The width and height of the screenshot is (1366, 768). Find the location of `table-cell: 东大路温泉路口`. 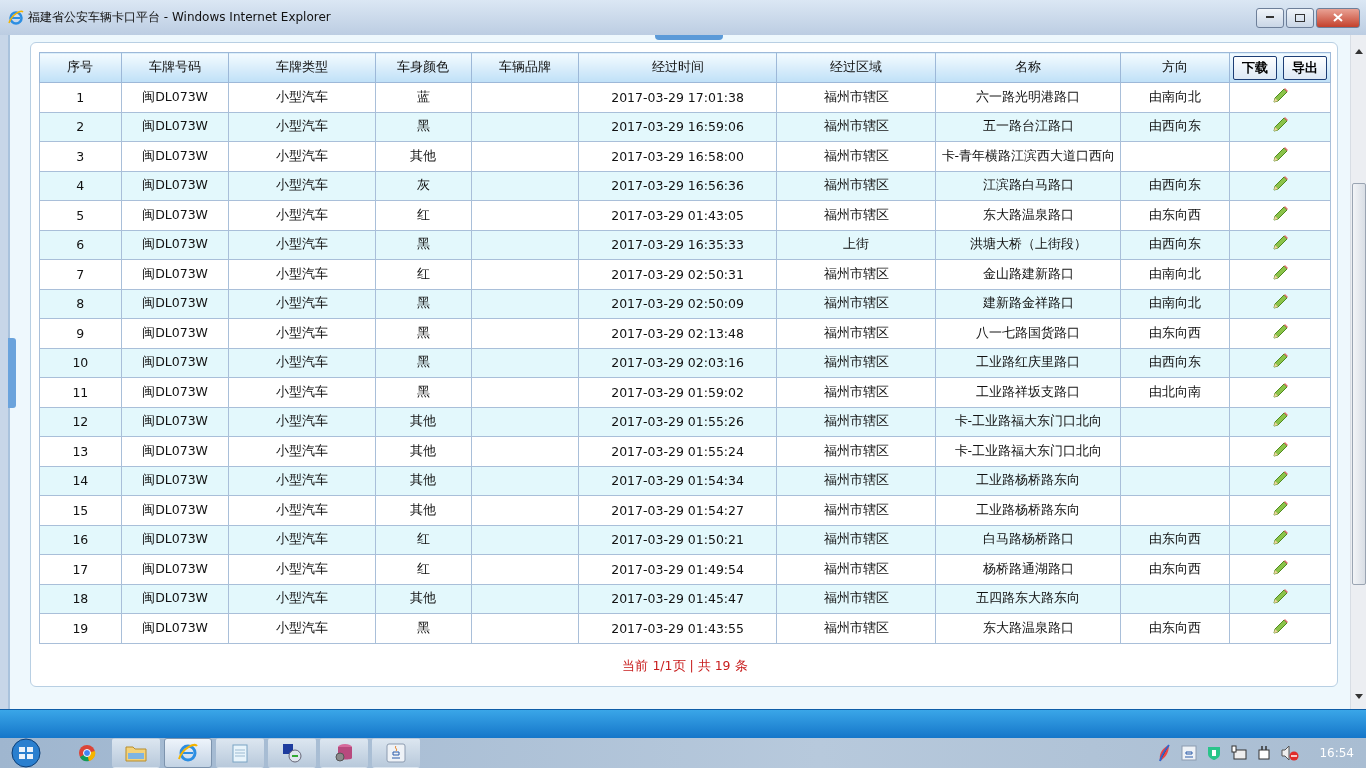

table-cell: 东大路温泉路口 is located at coordinates (1028, 628).